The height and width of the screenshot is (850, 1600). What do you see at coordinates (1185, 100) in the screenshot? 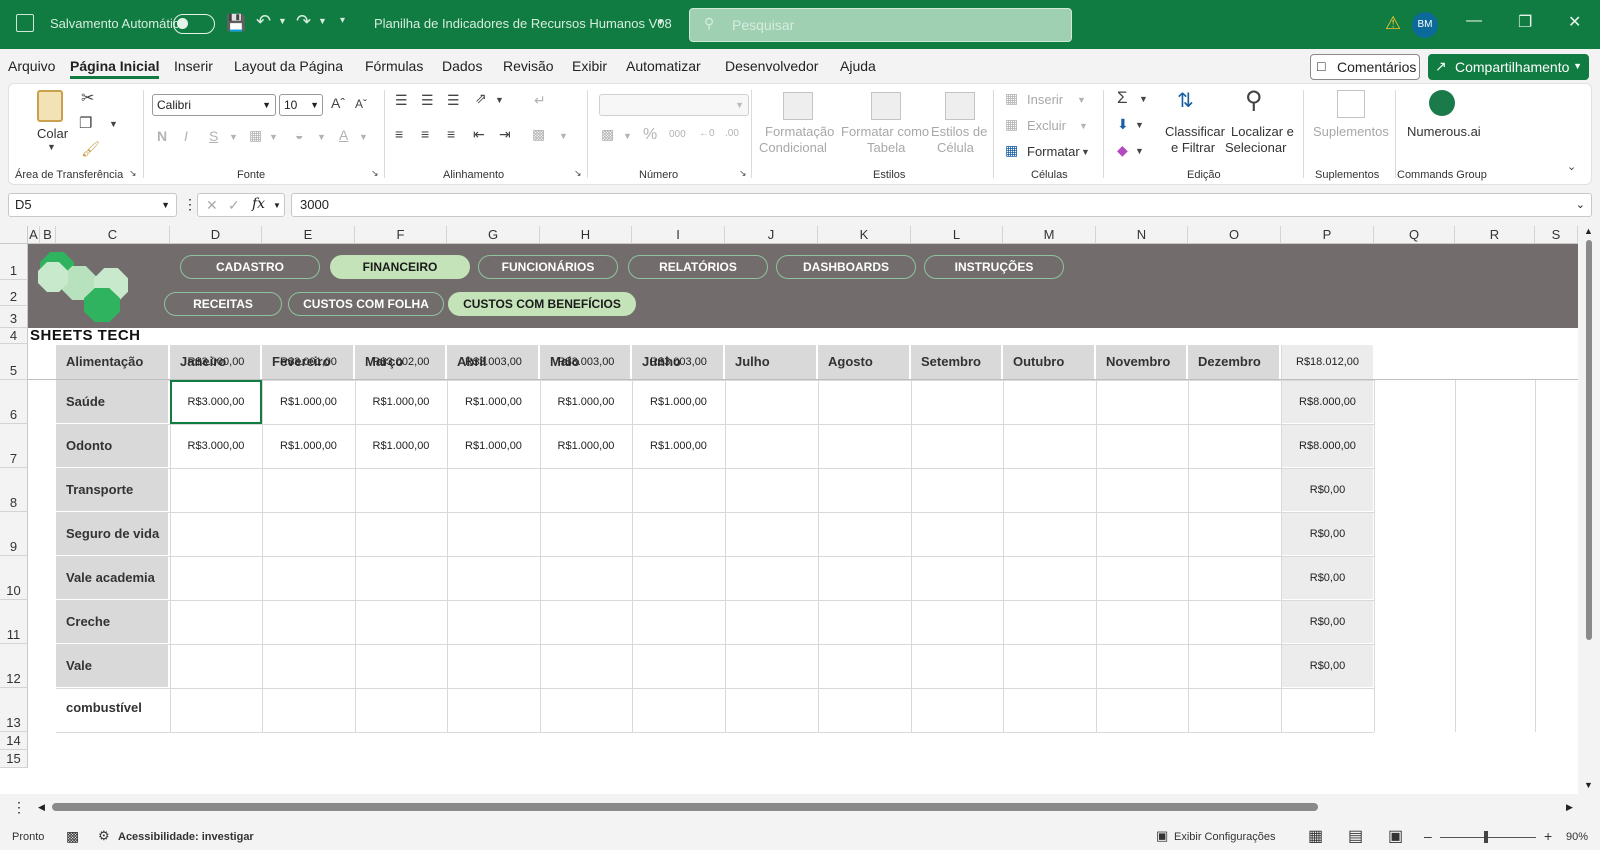
I see `sort-filter-icon: ⇅` at bounding box center [1185, 100].